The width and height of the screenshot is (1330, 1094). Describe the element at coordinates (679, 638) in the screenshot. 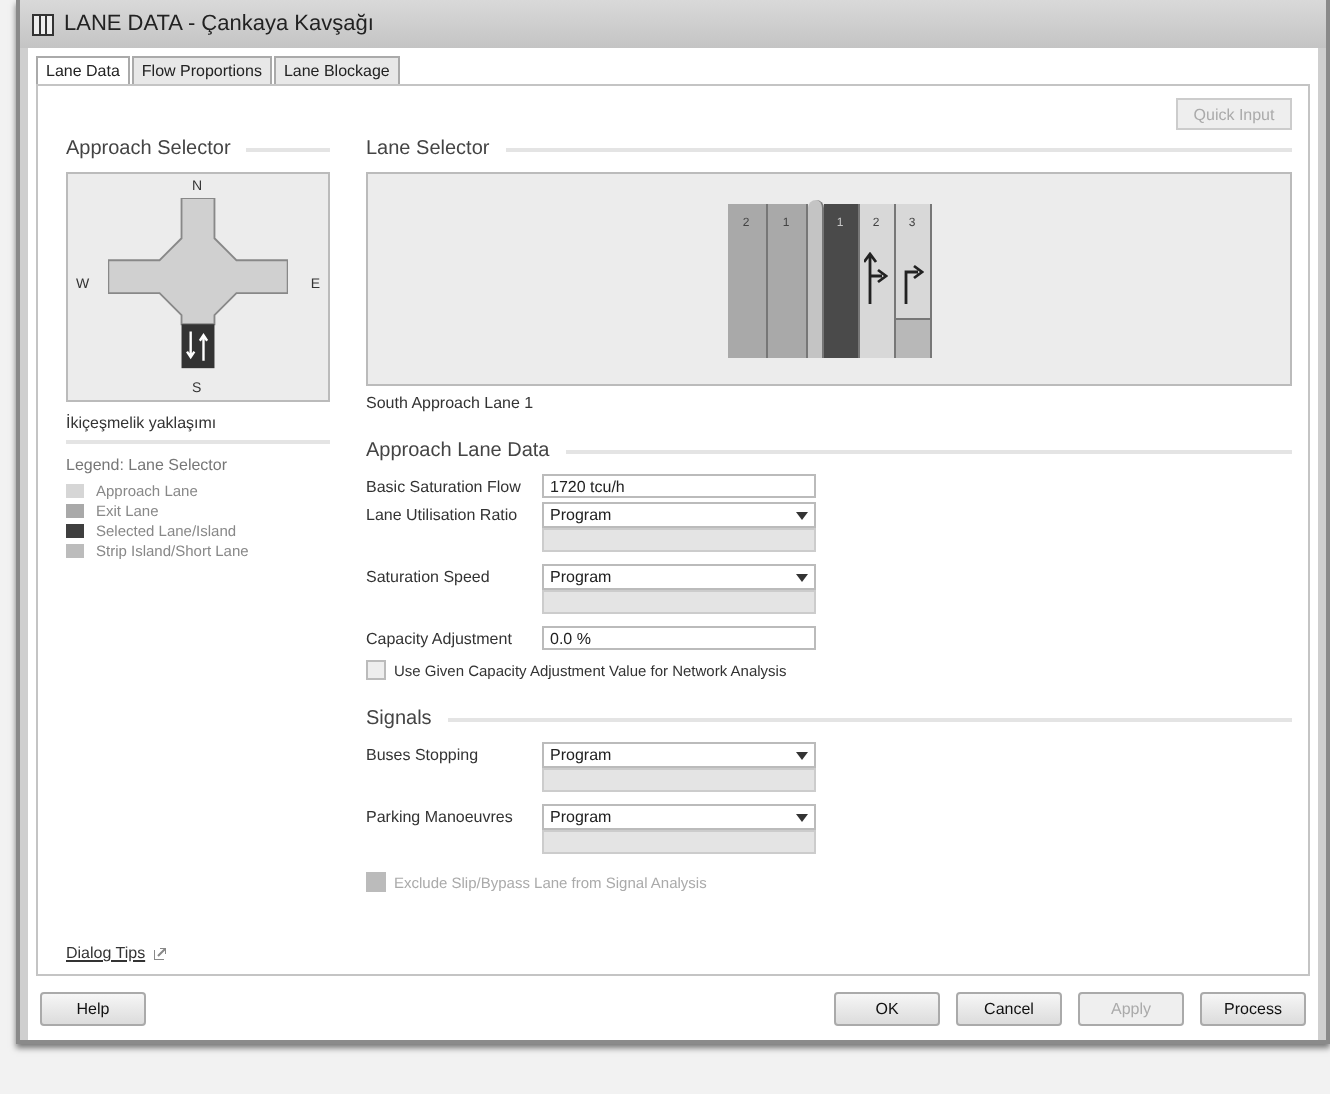

I see `input-field: 0.0 %` at that location.